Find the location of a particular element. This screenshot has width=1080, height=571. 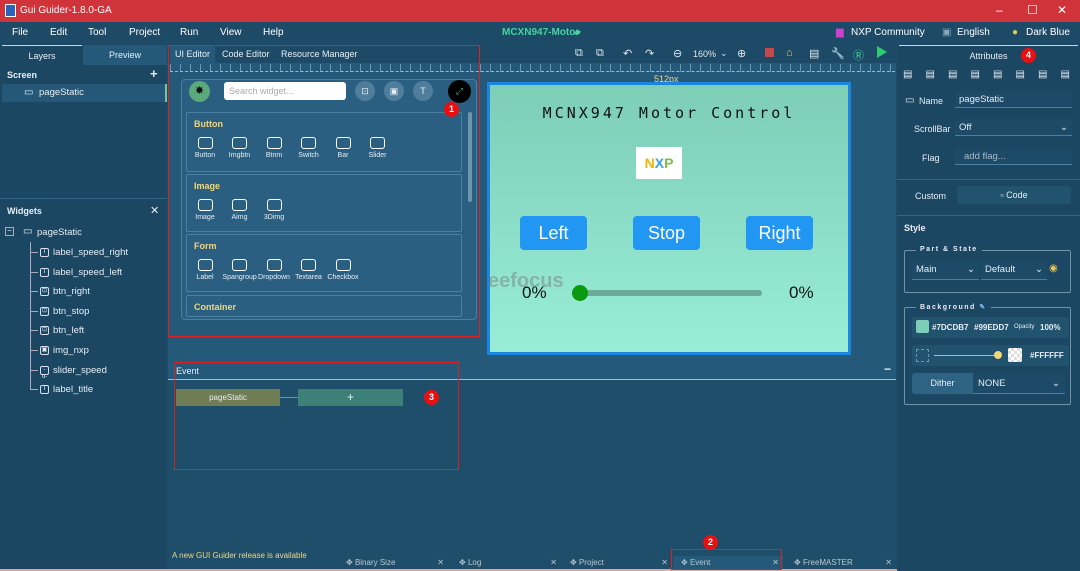

stop-button: Stop is located at coordinates (666, 233).